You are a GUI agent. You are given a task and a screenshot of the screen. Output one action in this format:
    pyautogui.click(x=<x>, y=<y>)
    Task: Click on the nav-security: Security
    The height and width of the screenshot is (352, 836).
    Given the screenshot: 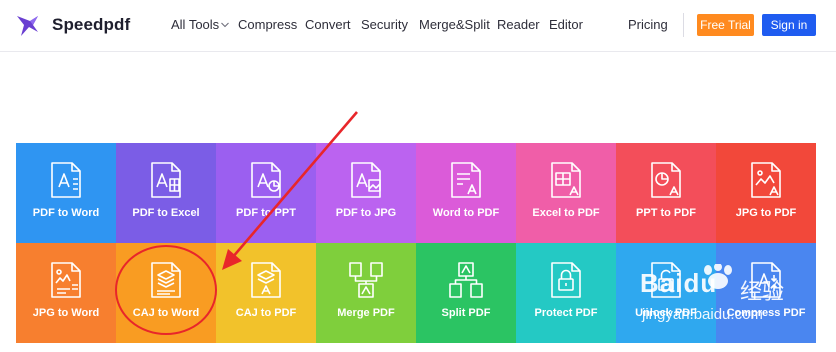 What is the action you would take?
    pyautogui.click(x=384, y=24)
    